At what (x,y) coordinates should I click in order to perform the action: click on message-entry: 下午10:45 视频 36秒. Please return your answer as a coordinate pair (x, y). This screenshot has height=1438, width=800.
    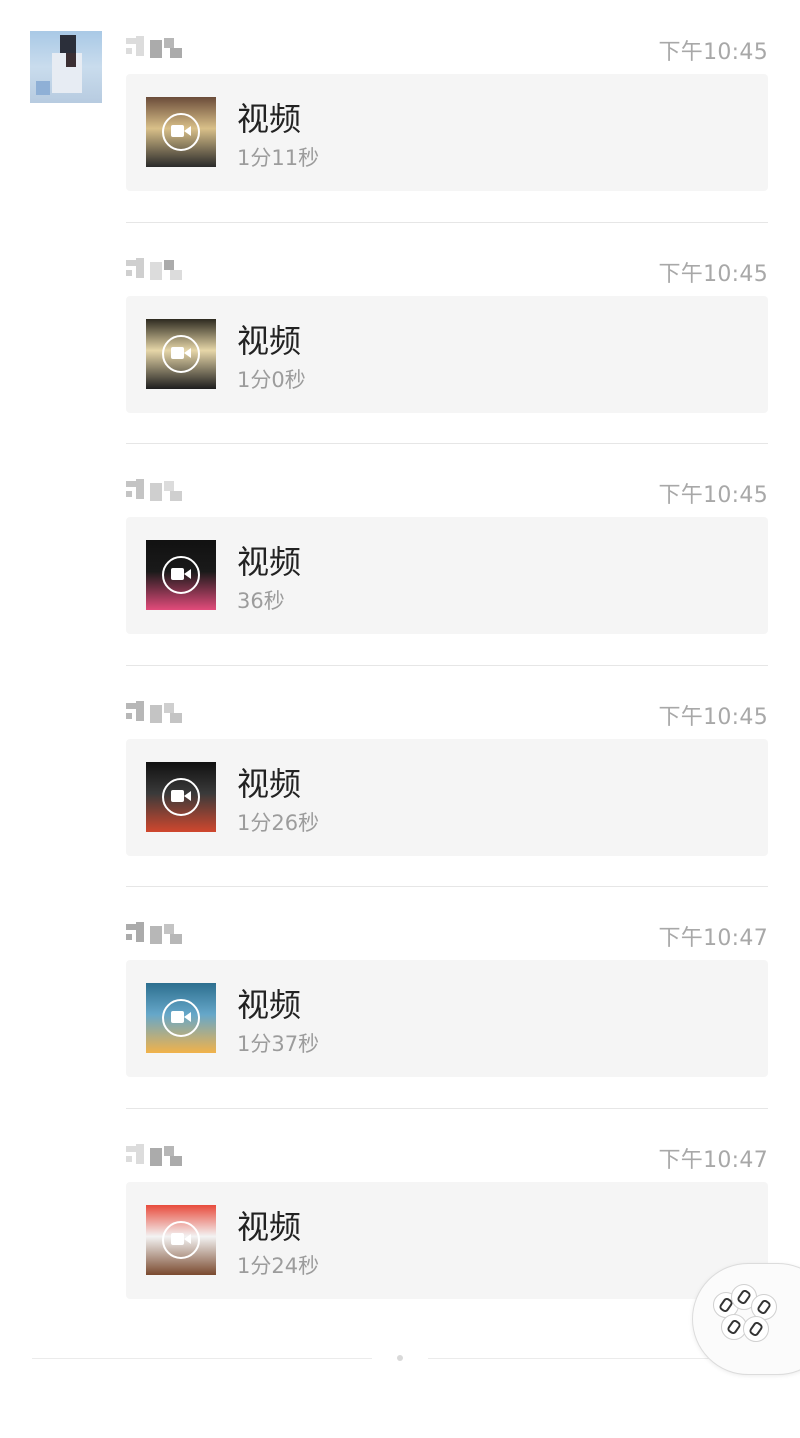
    Looking at the image, I should click on (447, 554).